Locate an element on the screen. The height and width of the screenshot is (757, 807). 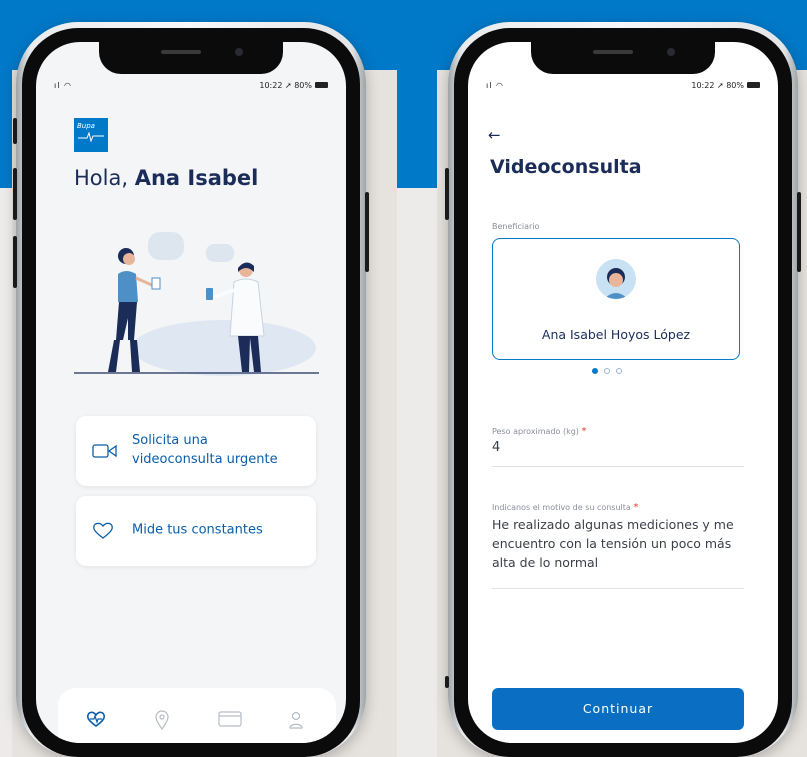
measure-vitals-card: Mide tus constantes is located at coordinates (196, 531).